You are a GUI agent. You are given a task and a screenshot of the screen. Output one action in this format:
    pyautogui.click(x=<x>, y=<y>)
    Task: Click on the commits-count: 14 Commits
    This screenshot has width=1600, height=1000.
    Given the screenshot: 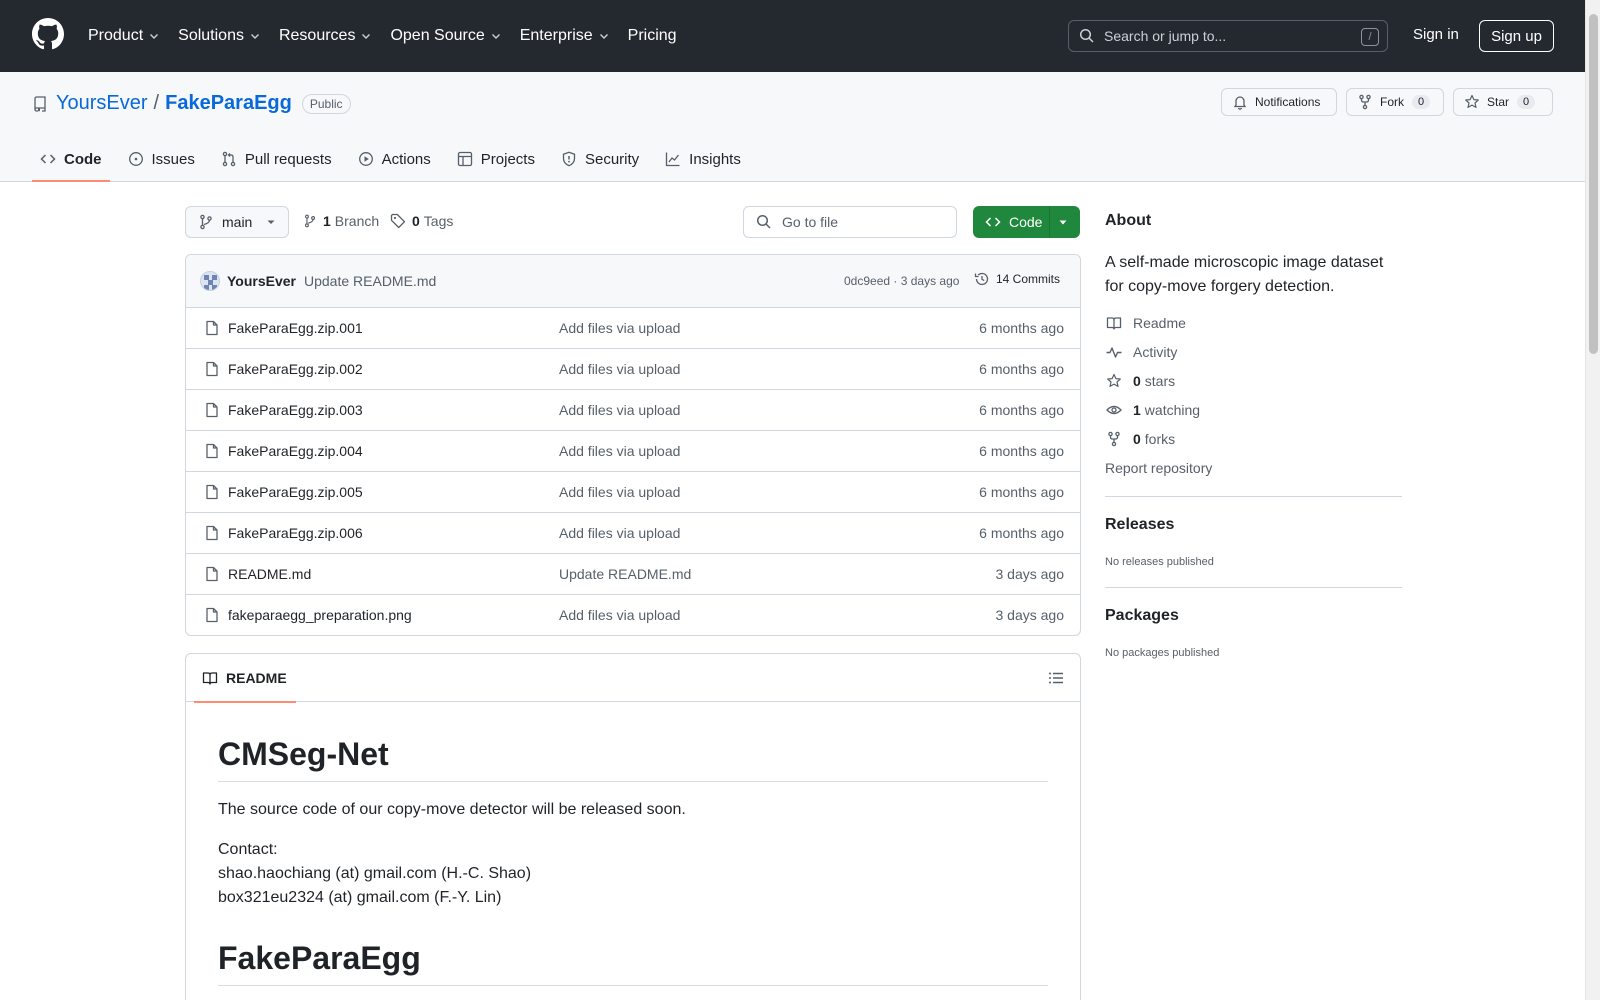 What is the action you would take?
    pyautogui.click(x=1028, y=279)
    